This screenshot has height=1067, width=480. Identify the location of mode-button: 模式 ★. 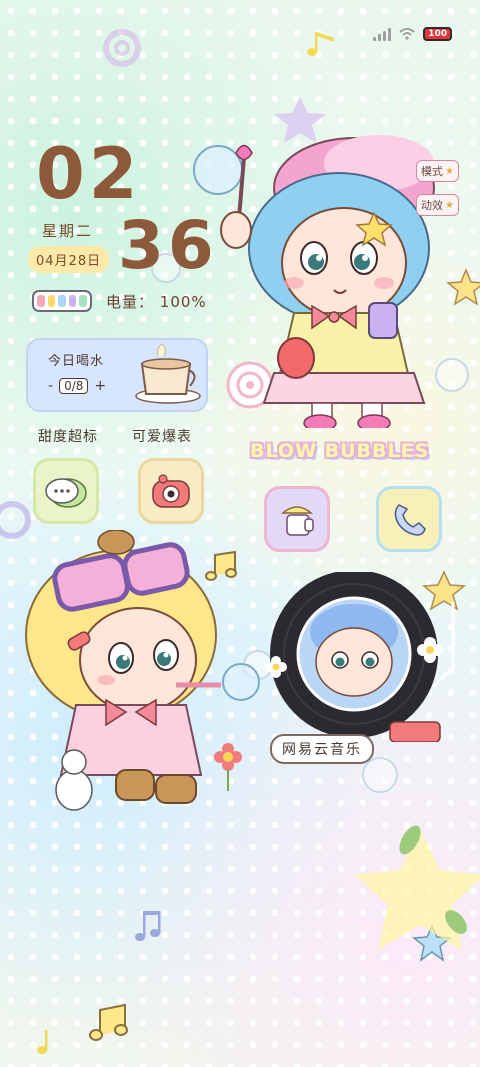
(437, 171).